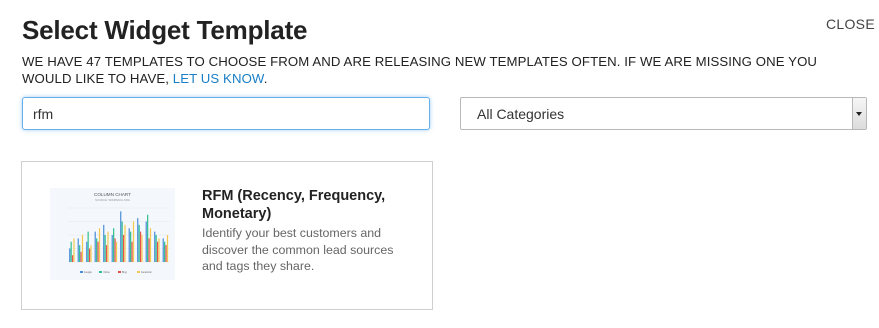 The height and width of the screenshot is (328, 879). Describe the element at coordinates (106, 272) in the screenshot. I see `thumbnail-legend-label: Yahoo` at that location.